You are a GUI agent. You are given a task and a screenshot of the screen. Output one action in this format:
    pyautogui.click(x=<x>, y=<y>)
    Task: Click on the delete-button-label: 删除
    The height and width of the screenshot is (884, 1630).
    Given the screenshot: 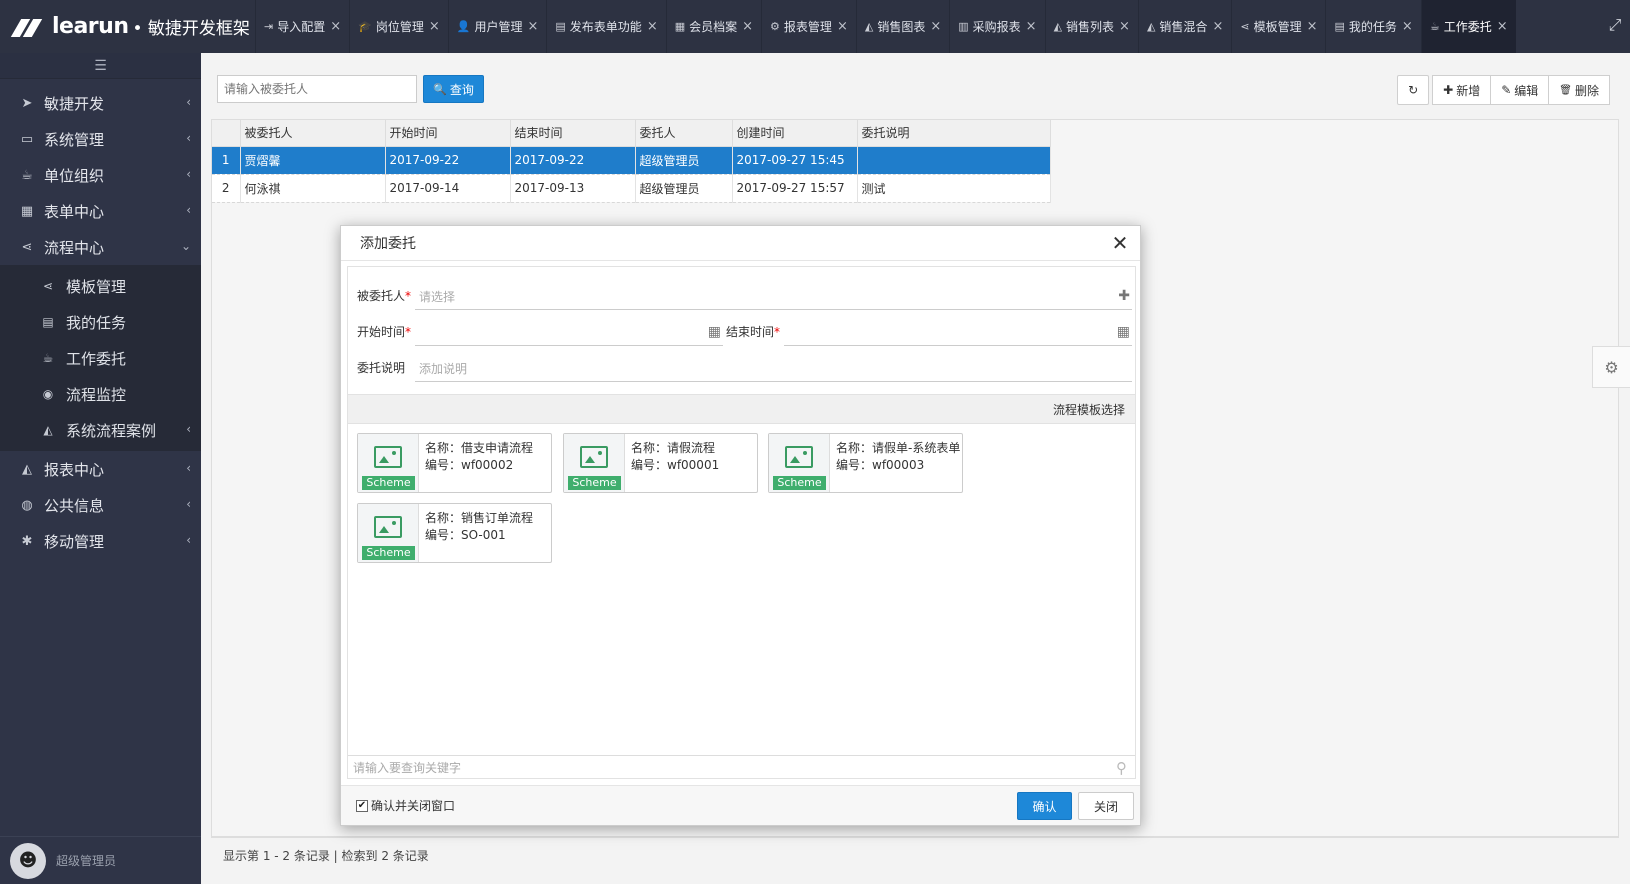 What is the action you would take?
    pyautogui.click(x=1586, y=90)
    